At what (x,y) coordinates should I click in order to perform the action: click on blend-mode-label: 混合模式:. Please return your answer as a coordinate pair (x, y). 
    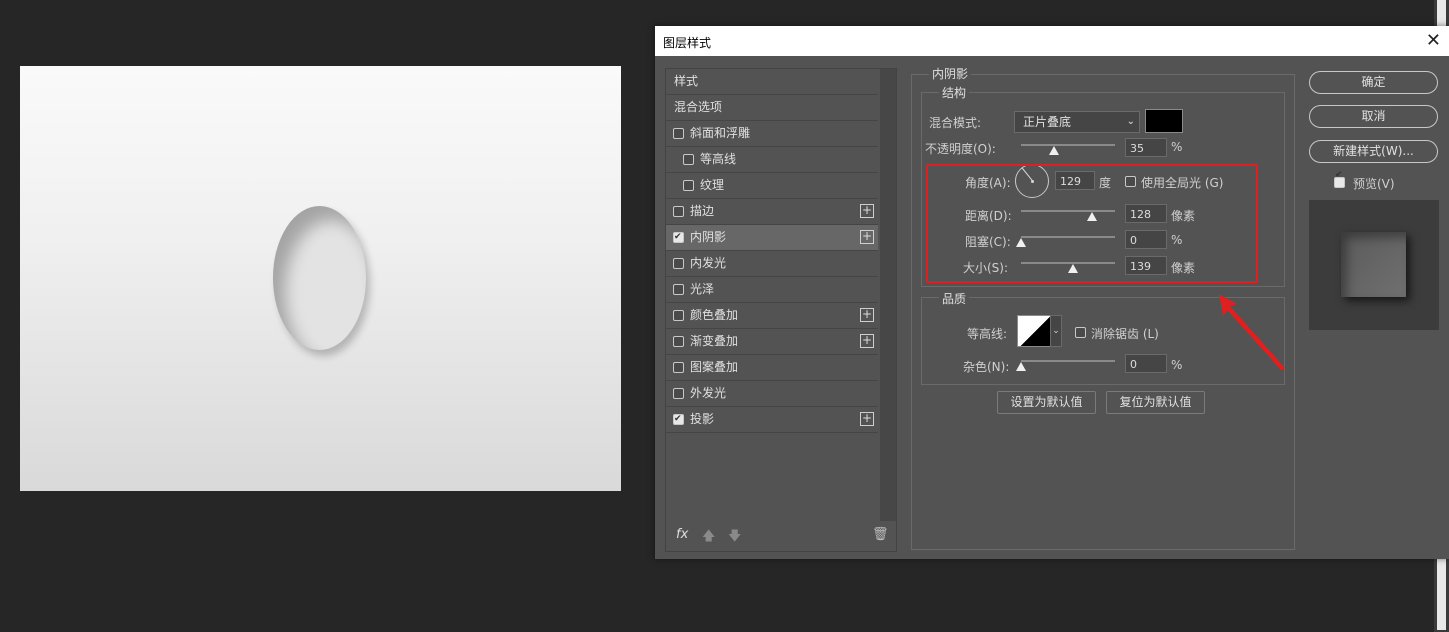
    Looking at the image, I should click on (955, 123).